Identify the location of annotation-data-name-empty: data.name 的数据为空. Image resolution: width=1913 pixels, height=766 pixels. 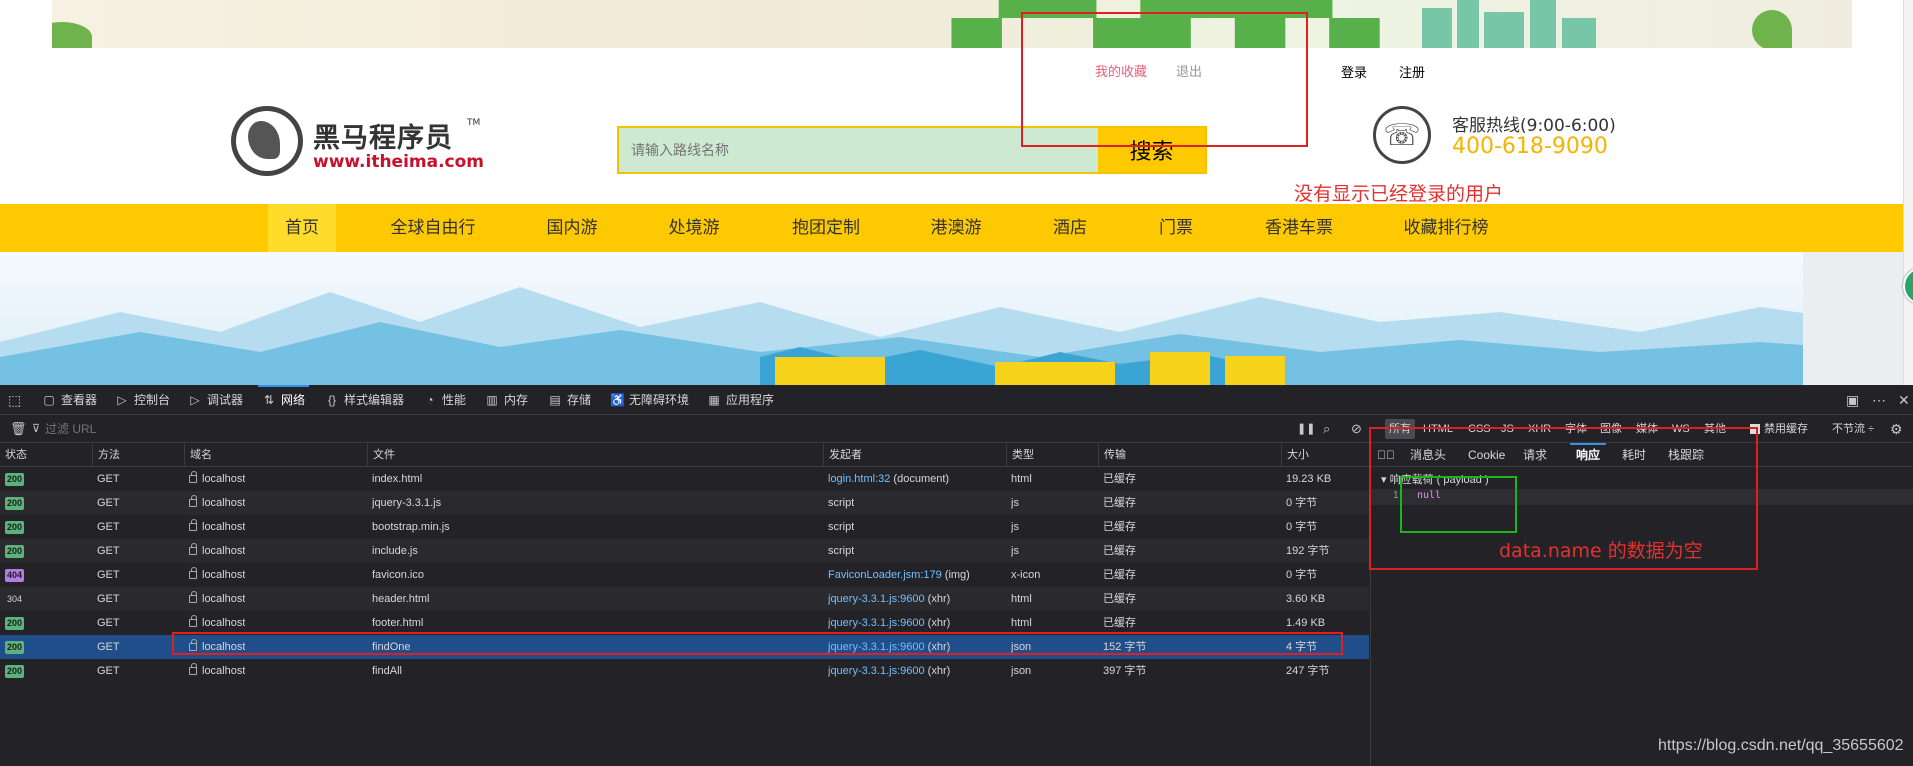
(1601, 551).